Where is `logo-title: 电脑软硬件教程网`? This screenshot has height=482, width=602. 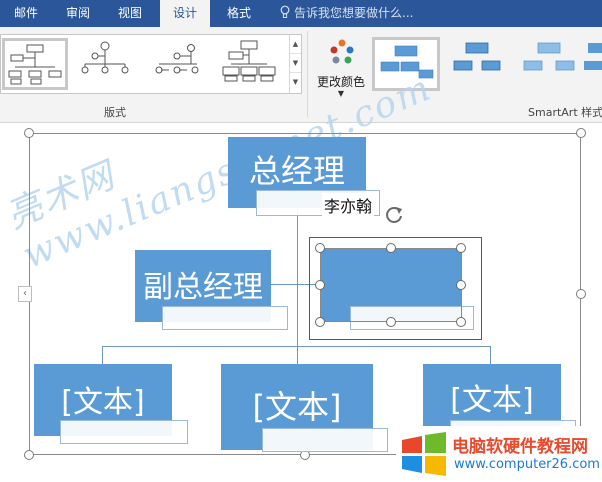 logo-title: 电脑软硬件教程网 is located at coordinates (520, 447).